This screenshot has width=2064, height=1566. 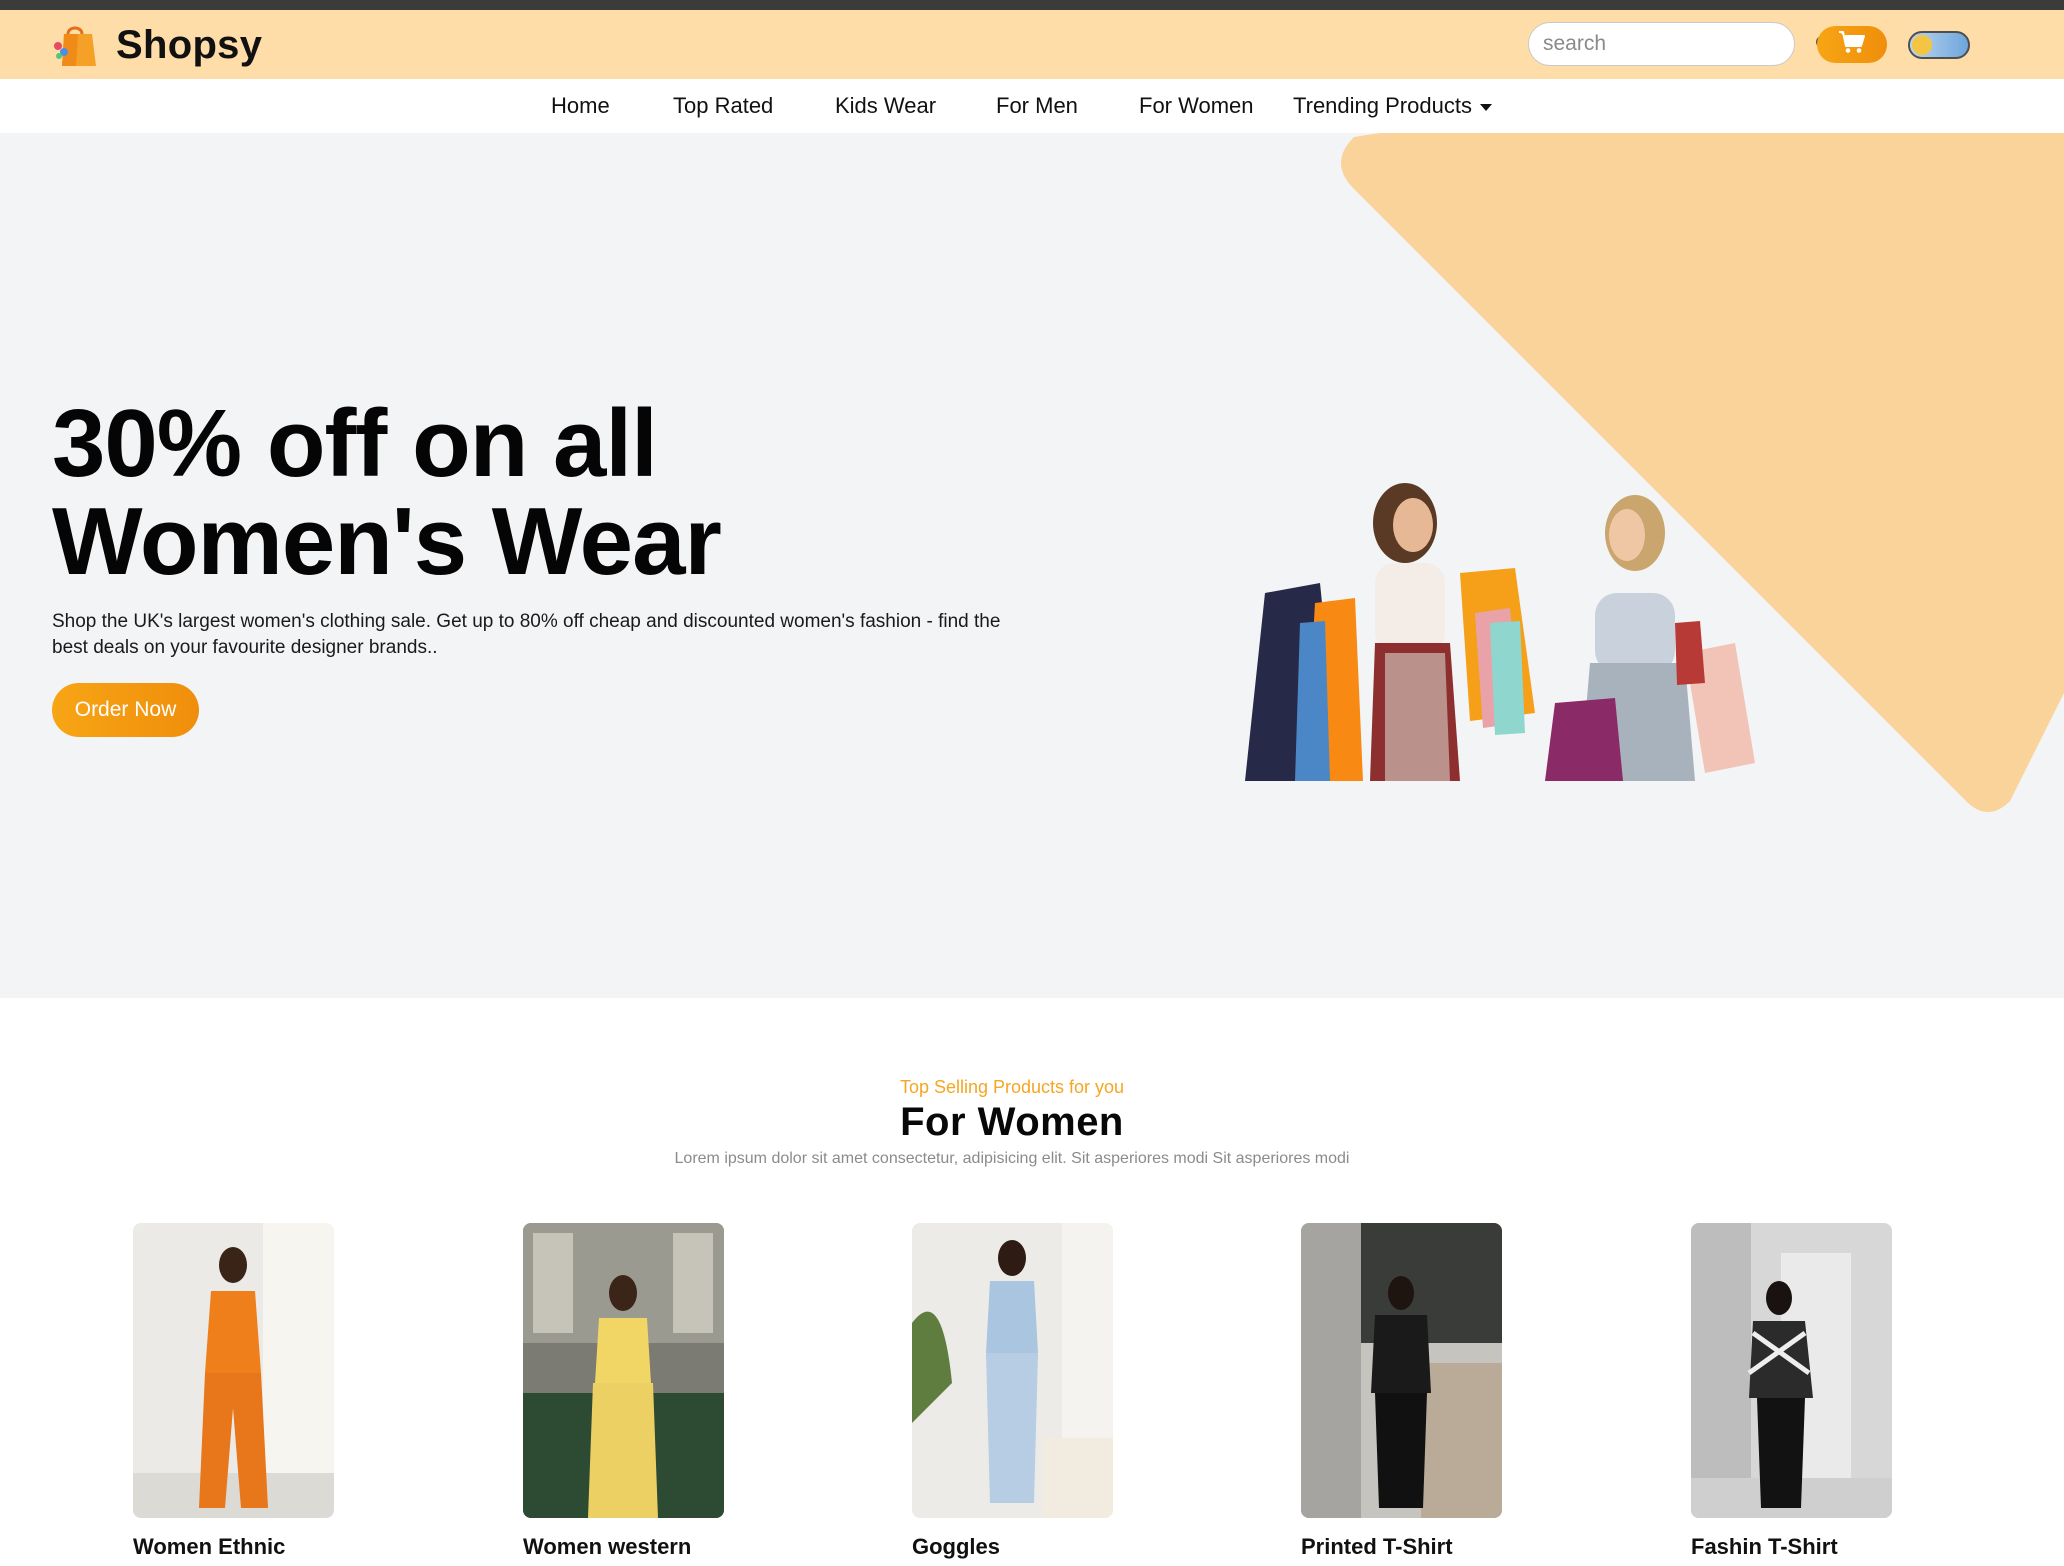 I want to click on dark-mode-toggle, so click(x=1939, y=45).